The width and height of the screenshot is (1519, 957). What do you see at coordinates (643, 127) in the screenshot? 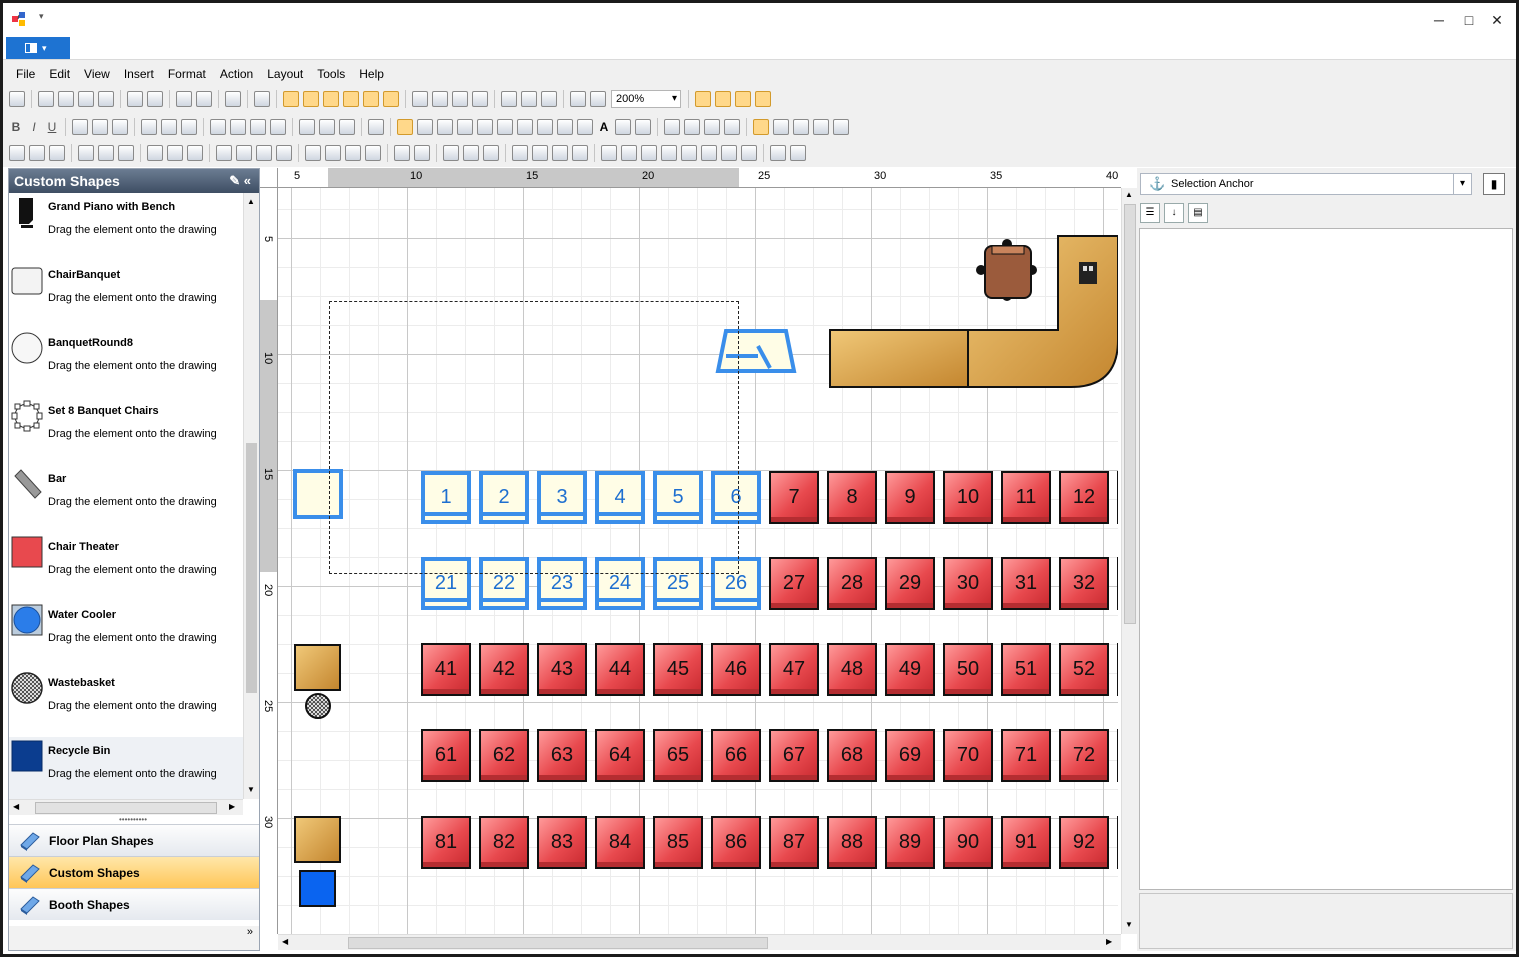
I see `lasso-icon` at bounding box center [643, 127].